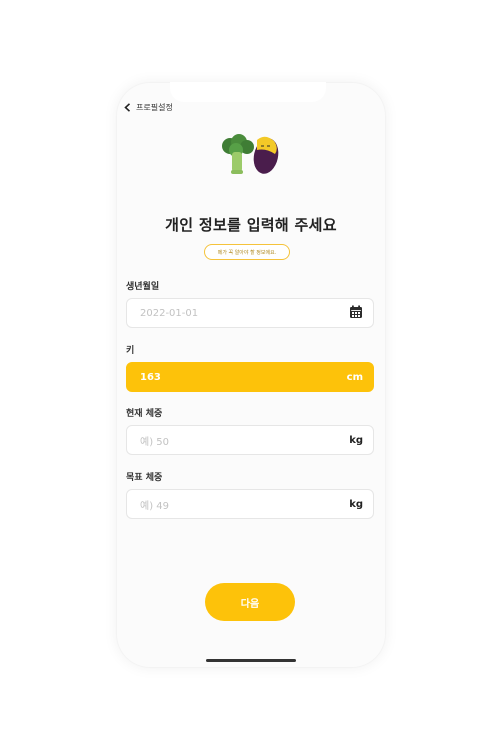 The height and width of the screenshot is (749, 485). I want to click on height-label: 키, so click(130, 351).